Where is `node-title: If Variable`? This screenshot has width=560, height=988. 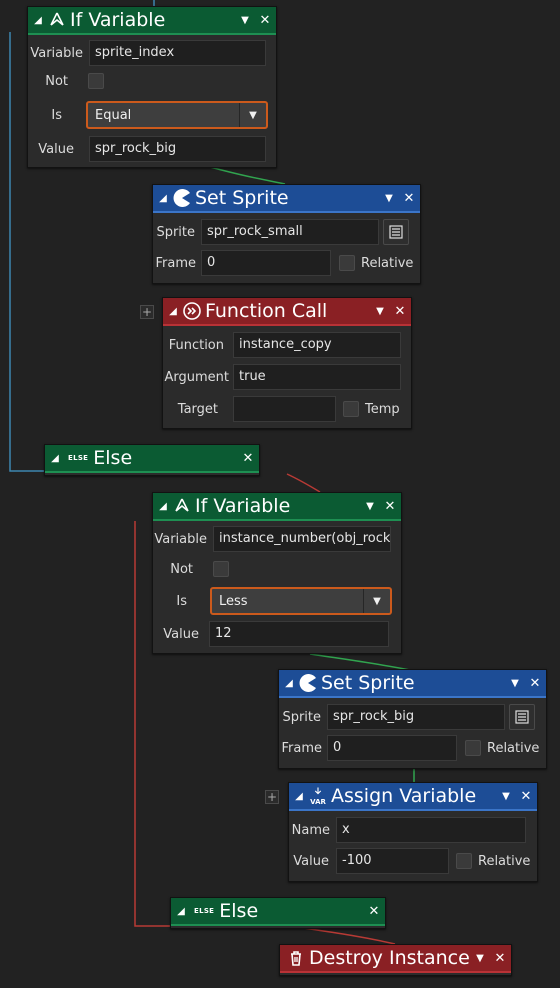
node-title: If Variable is located at coordinates (243, 506).